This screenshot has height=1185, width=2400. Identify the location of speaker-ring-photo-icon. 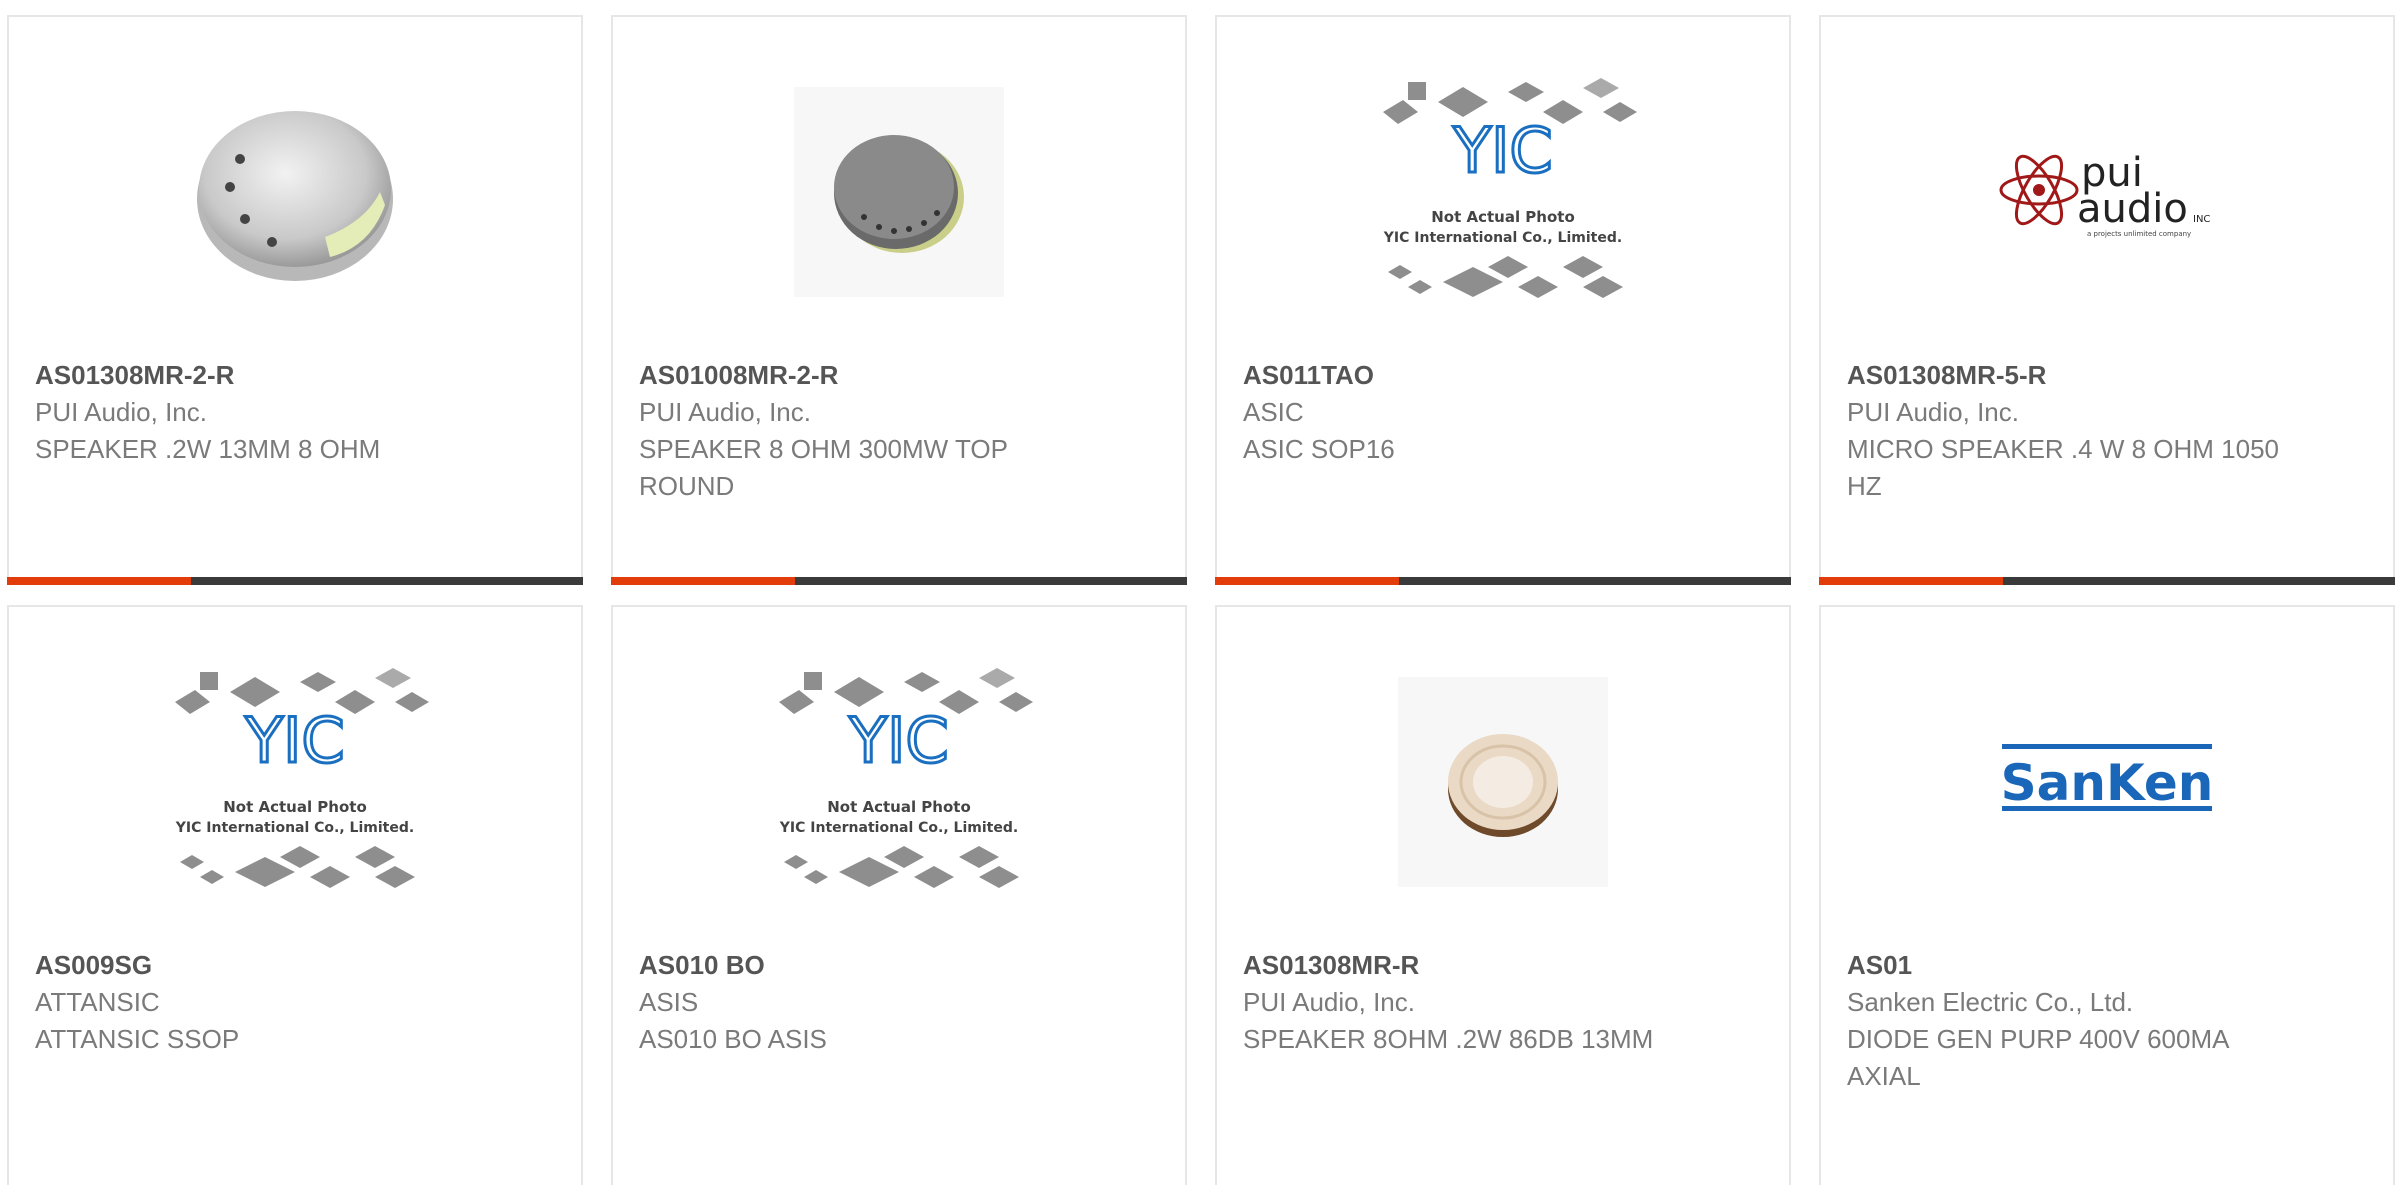
(1503, 782).